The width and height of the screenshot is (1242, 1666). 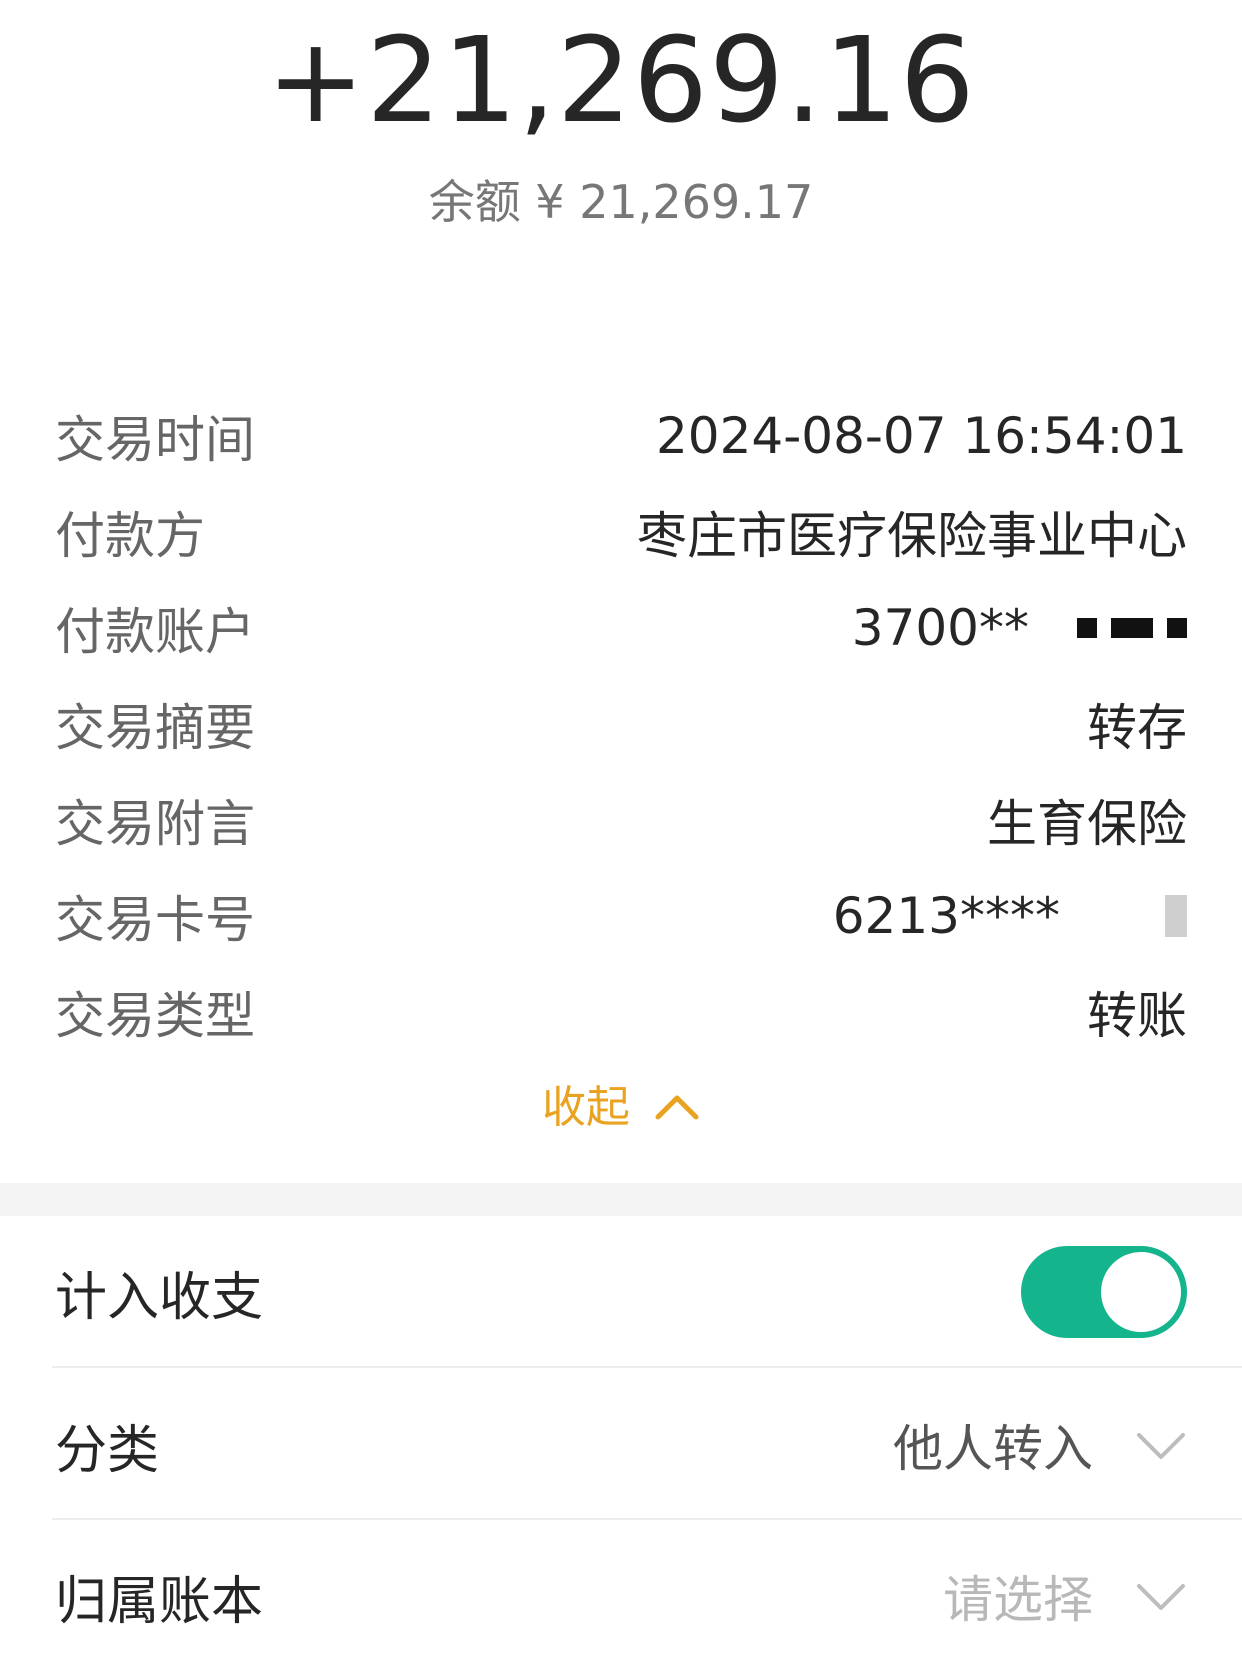 What do you see at coordinates (621, 80) in the screenshot?
I see `transaction-amount: +21,269.16` at bounding box center [621, 80].